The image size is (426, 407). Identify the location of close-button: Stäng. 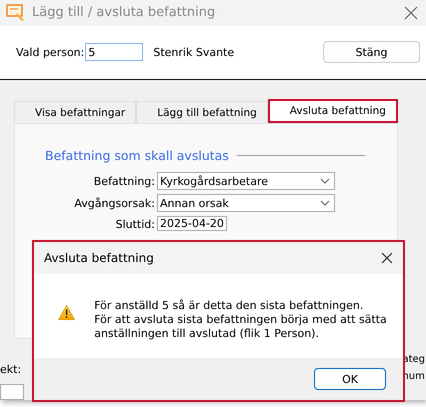
(371, 52).